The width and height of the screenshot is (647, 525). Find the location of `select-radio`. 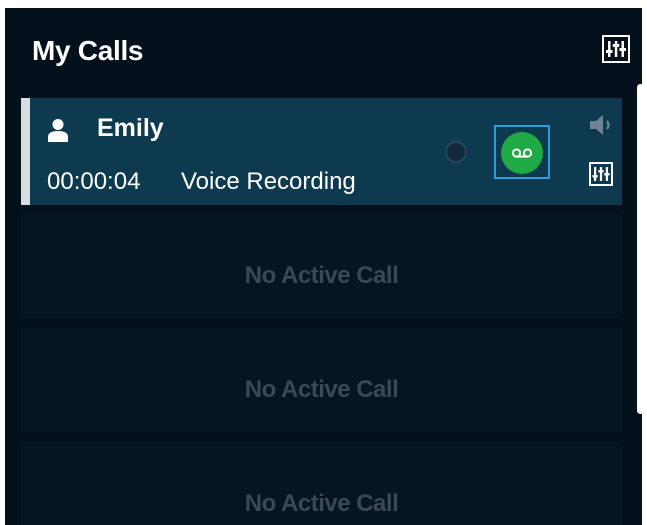

select-radio is located at coordinates (456, 152).